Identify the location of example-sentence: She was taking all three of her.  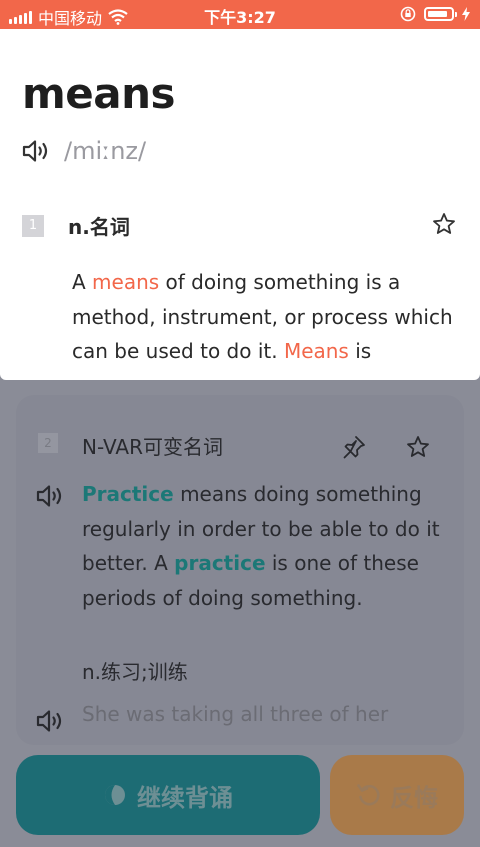
(235, 714).